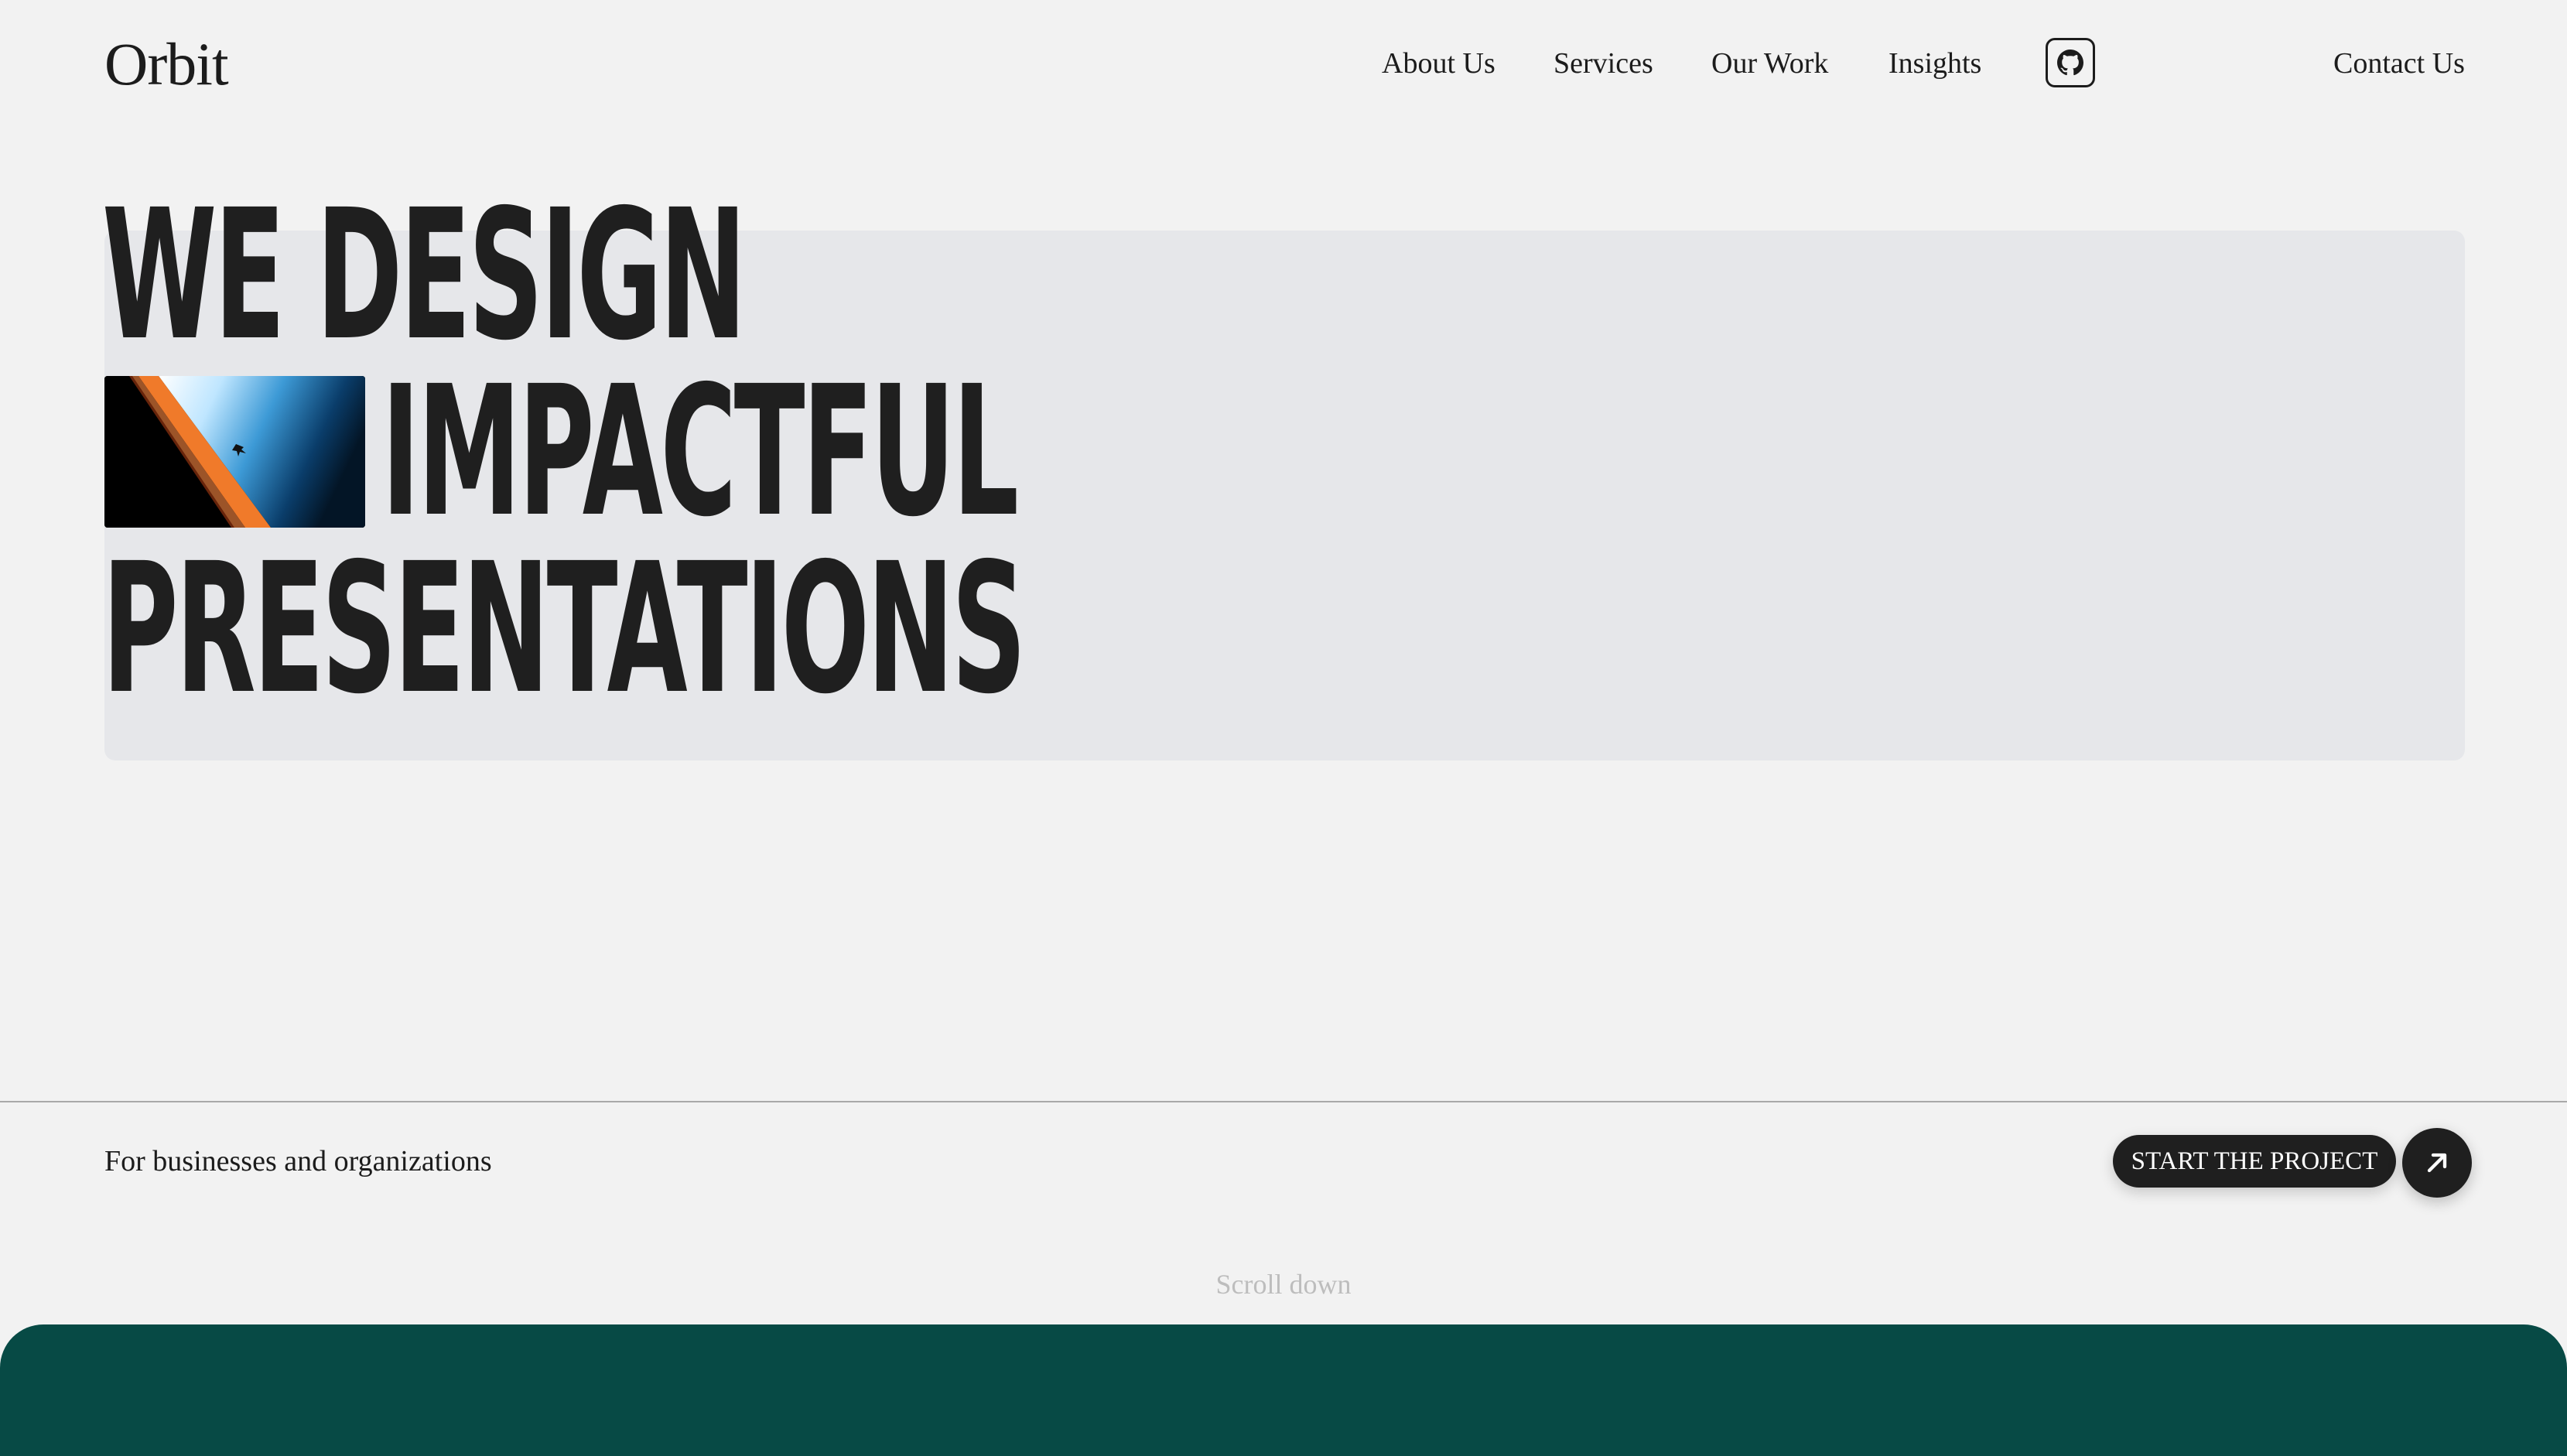  I want to click on nav-link-services: Services, so click(1603, 63).